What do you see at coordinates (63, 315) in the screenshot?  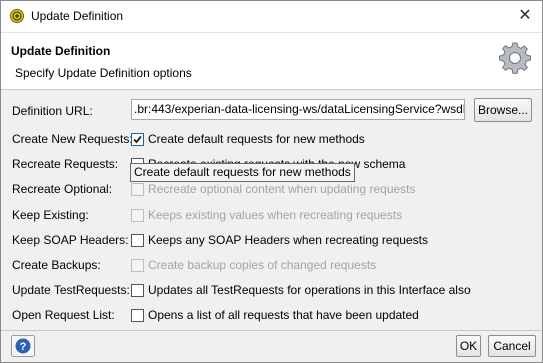 I see `open-request-list-label: Open Request List:` at bounding box center [63, 315].